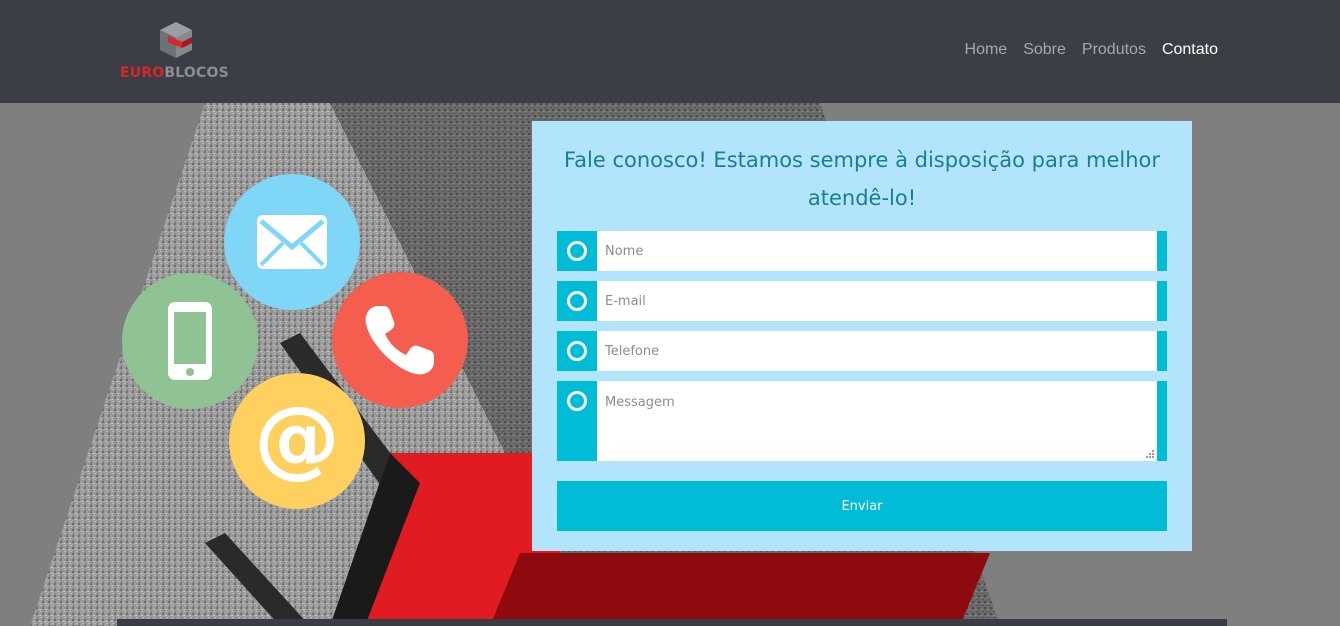 The width and height of the screenshot is (1340, 626). I want to click on mobile-phone-icon, so click(190, 341).